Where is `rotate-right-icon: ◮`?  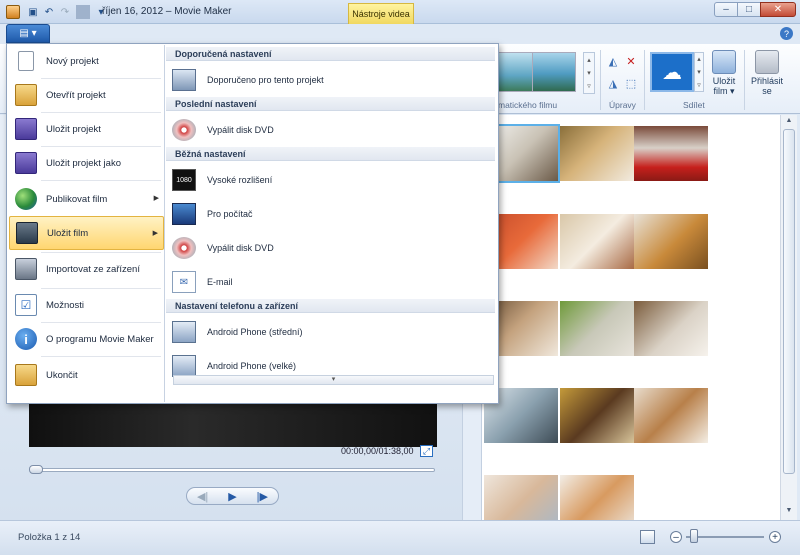 rotate-right-icon: ◮ is located at coordinates (613, 83).